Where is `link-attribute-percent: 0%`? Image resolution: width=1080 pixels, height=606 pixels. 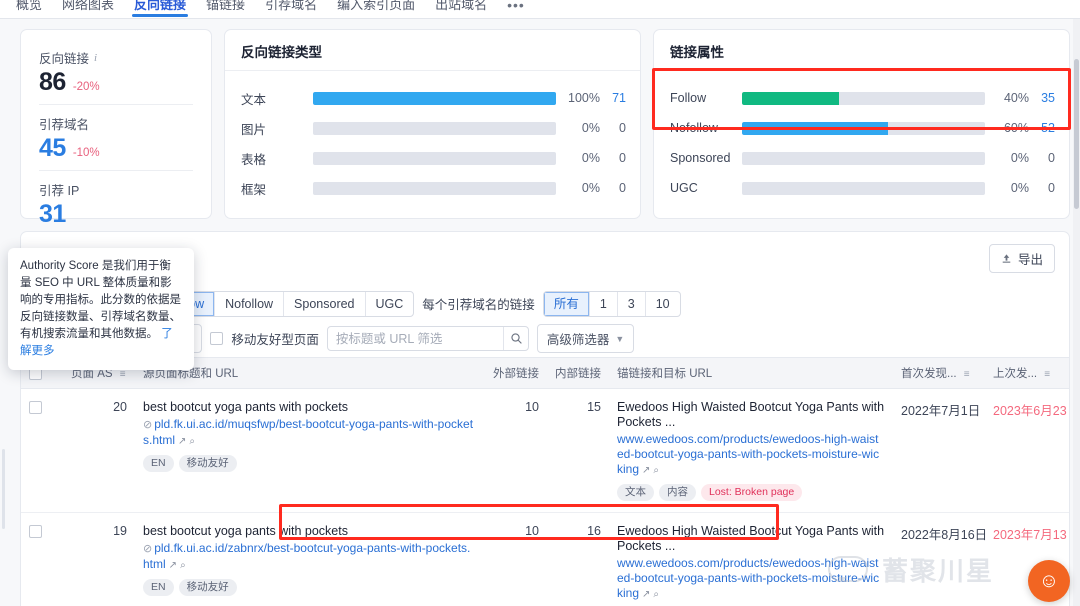 link-attribute-percent: 0% is located at coordinates (1019, 188).